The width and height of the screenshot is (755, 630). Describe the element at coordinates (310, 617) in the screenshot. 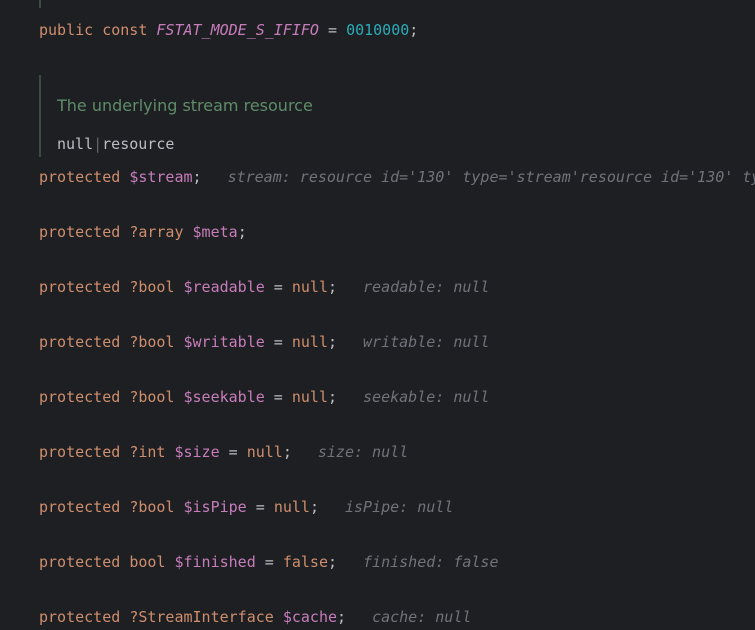

I see `property-name: $cache` at that location.